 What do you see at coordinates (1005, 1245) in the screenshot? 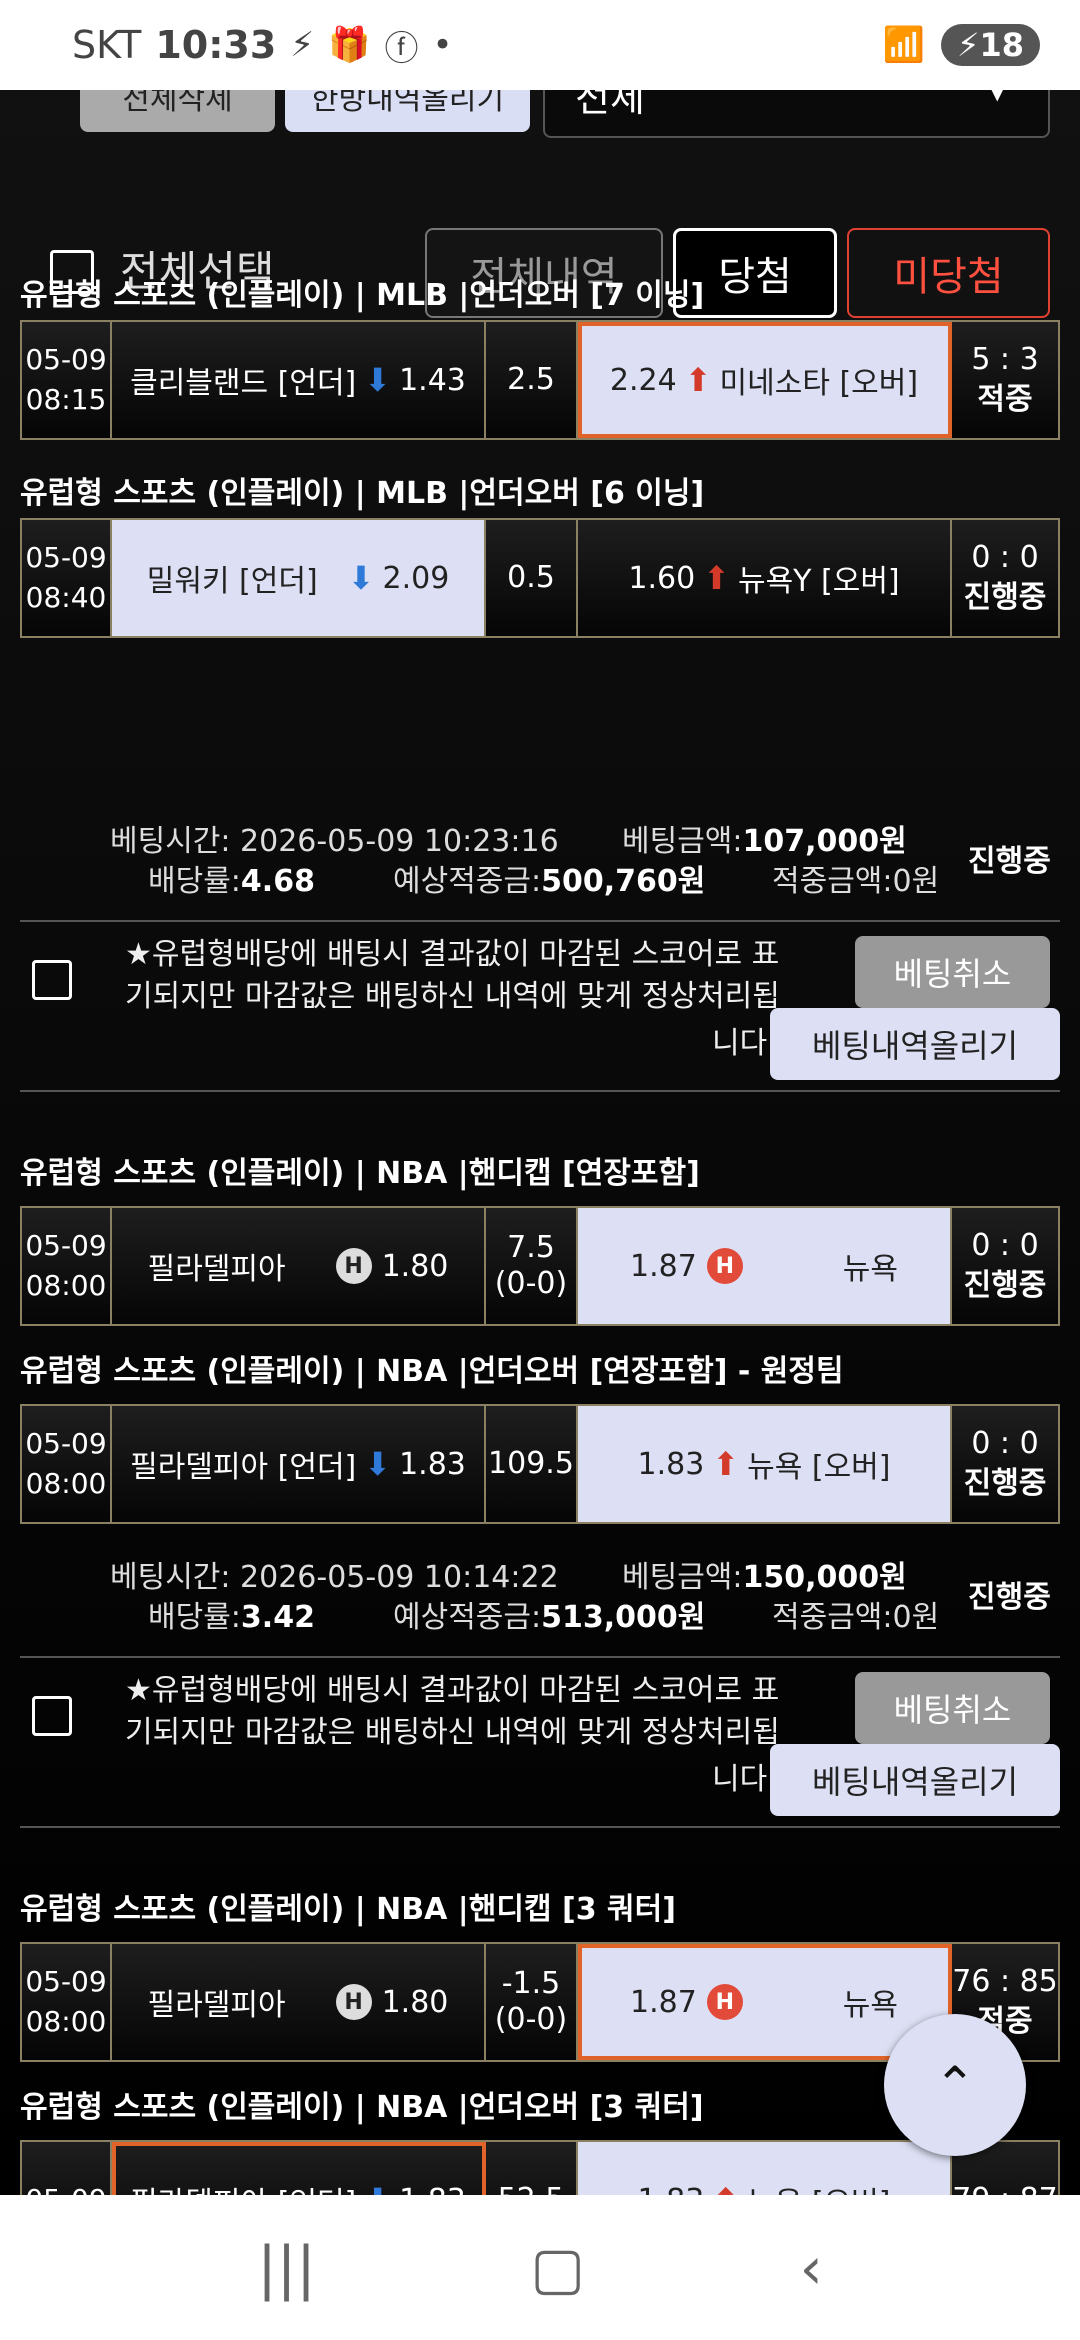
I see `score: 0` at bounding box center [1005, 1245].